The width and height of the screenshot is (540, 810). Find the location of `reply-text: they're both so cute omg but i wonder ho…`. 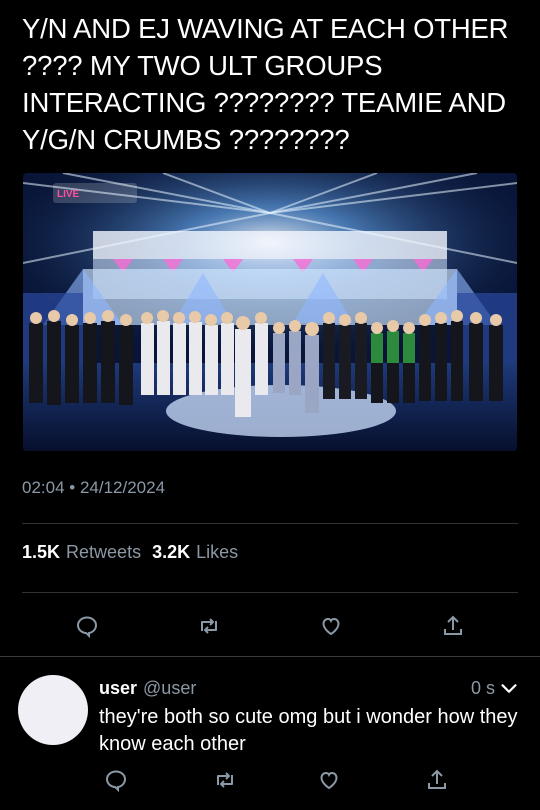

reply-text: they're both so cute omg but i wonder ho… is located at coordinates (308, 730).